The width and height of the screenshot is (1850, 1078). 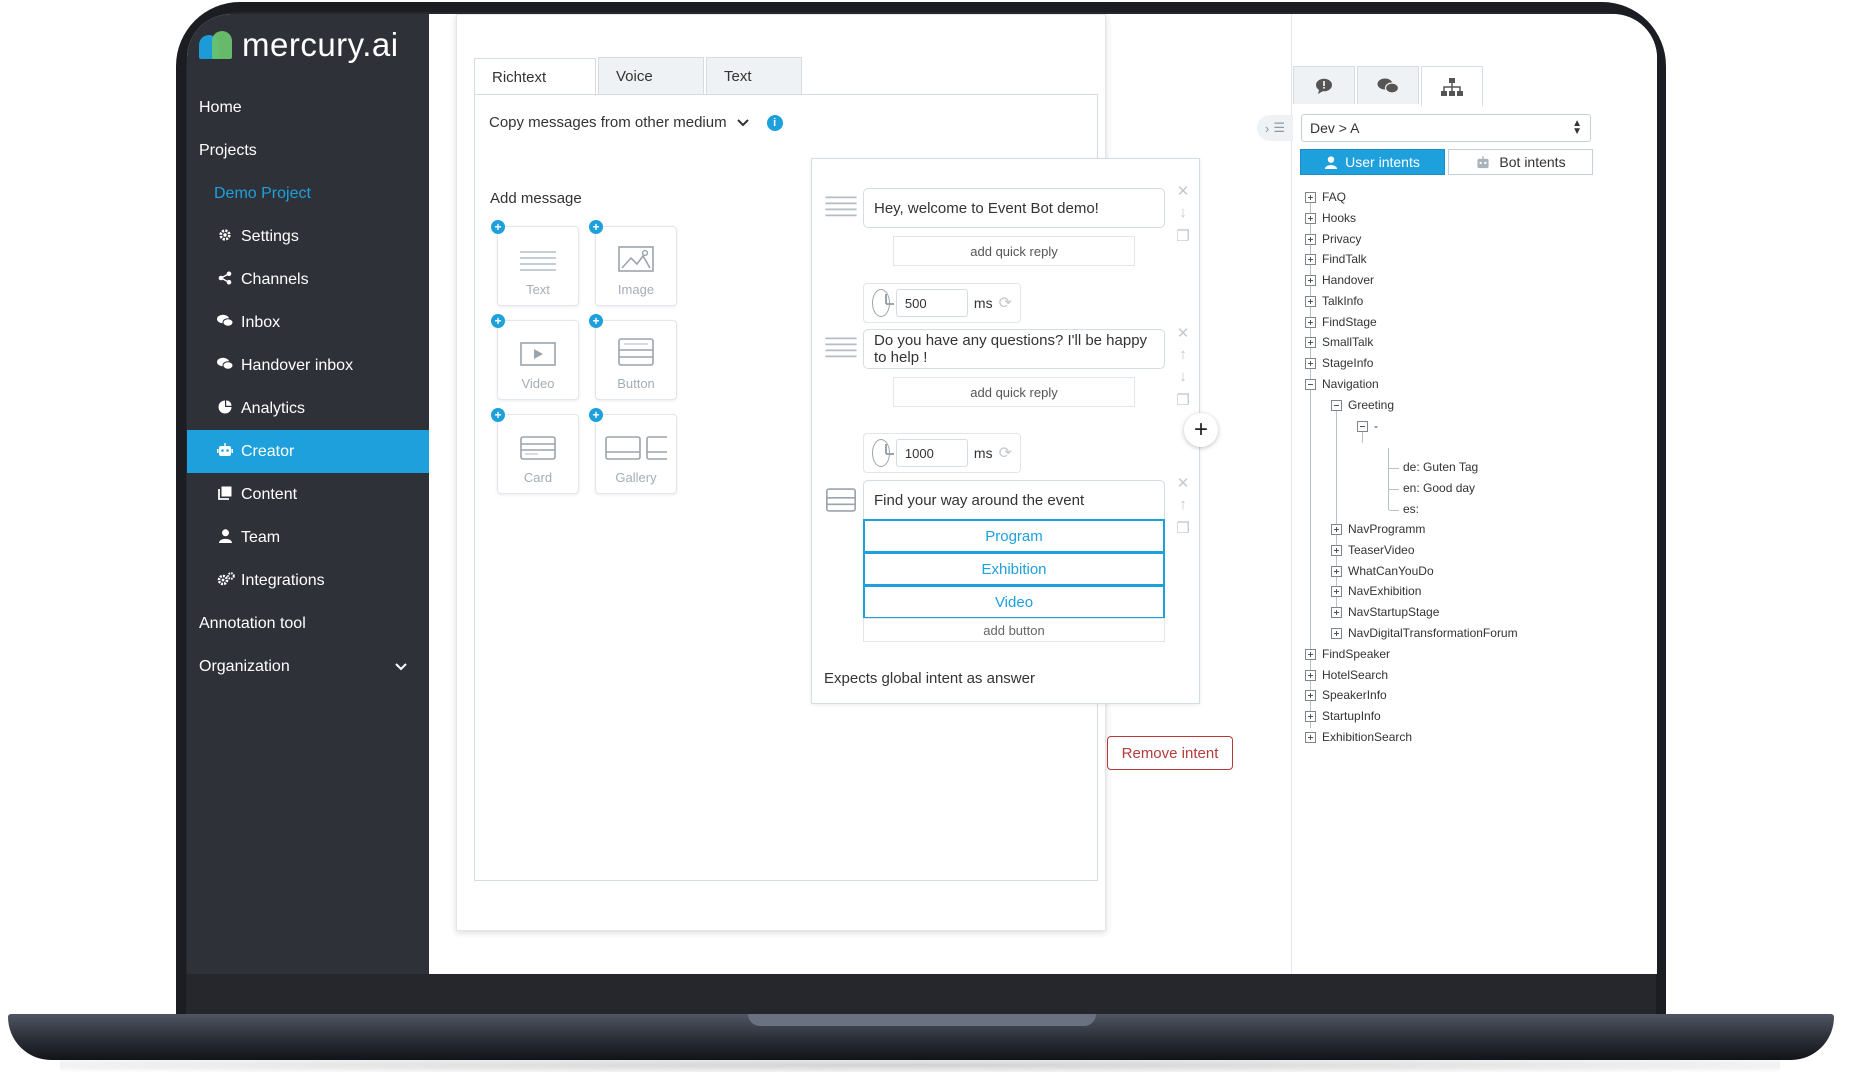 What do you see at coordinates (754, 76) in the screenshot?
I see `tab-text: Text` at bounding box center [754, 76].